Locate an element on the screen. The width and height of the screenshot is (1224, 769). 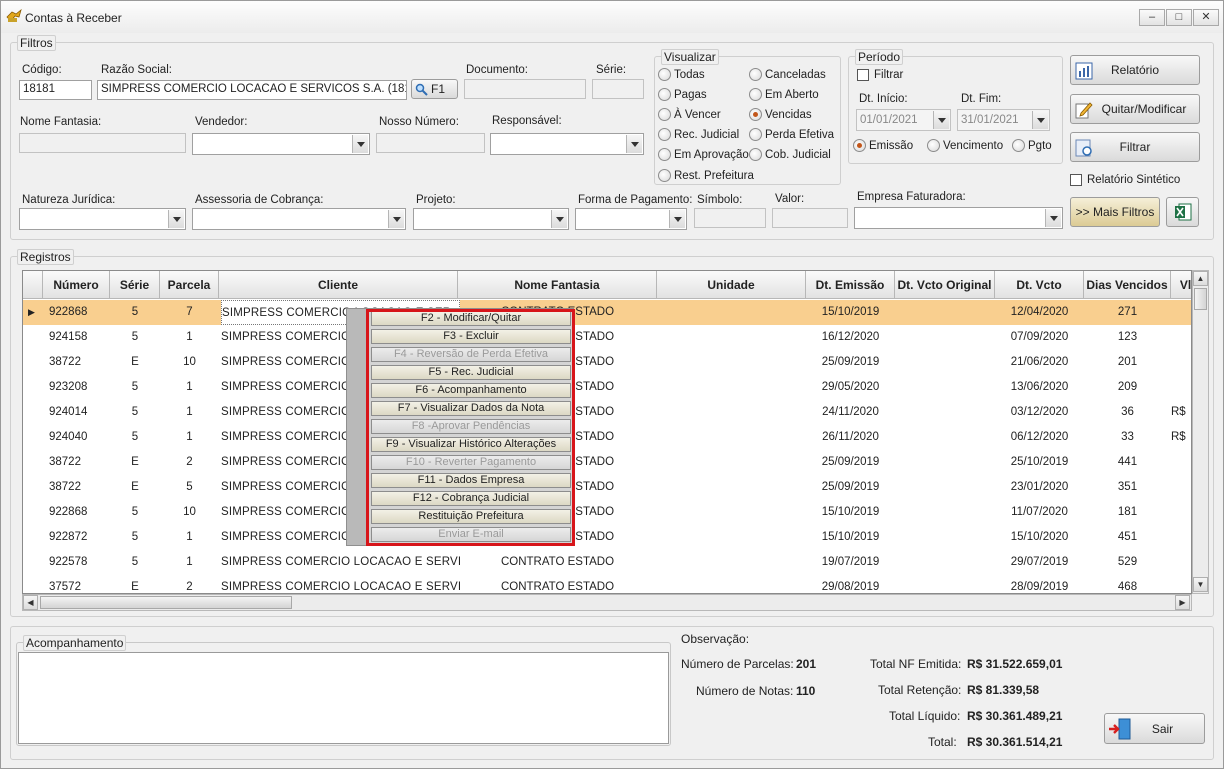
radio-visualizar-5: Vencidas is located at coordinates (780, 114).